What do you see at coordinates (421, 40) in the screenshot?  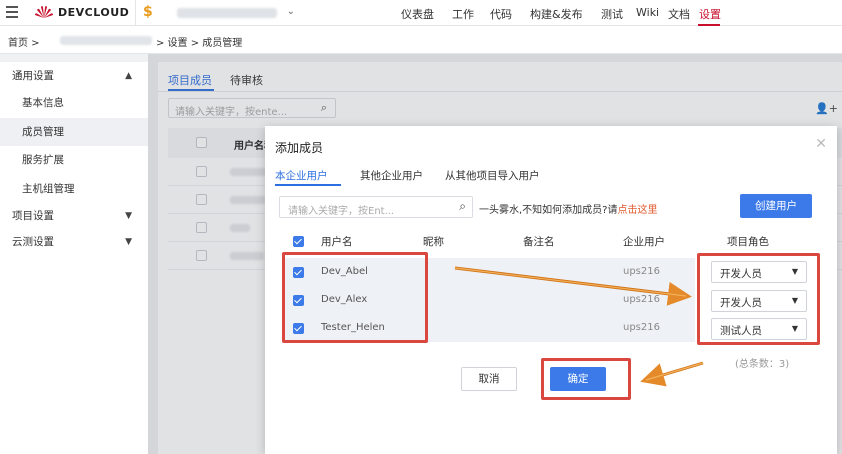 I see `breadcrumb: 首页 > > 设置 > 成员管理` at bounding box center [421, 40].